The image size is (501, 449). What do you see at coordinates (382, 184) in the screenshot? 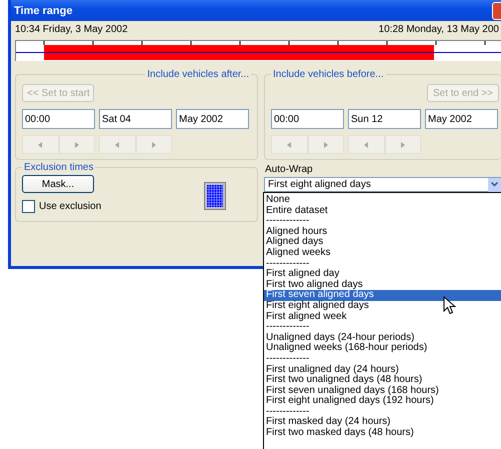
I see `auto-wrap-dropdown: First eight aligned days` at bounding box center [382, 184].